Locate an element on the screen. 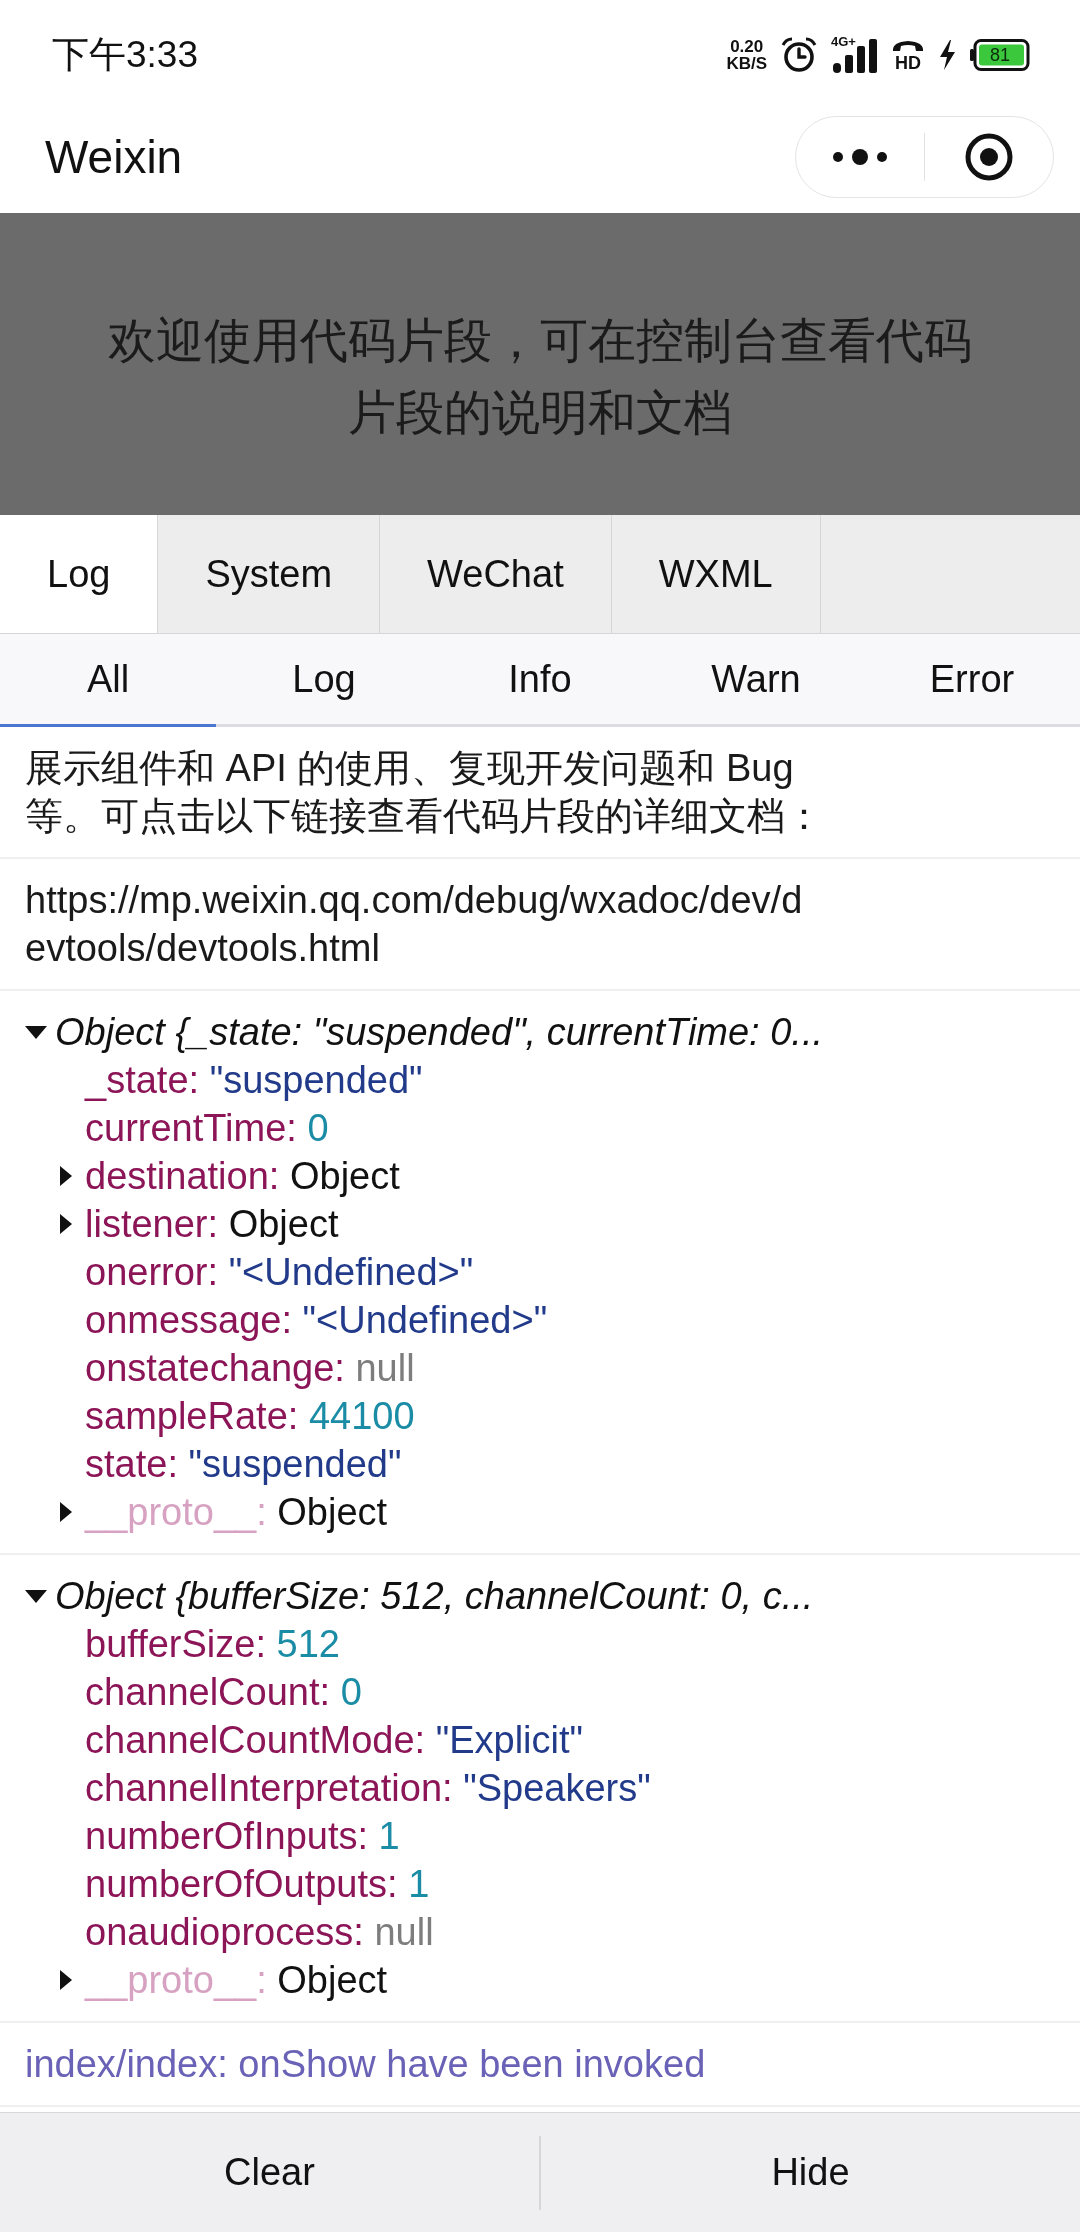 This screenshot has width=1080, height=2232. property-line: onaudioprocess: null is located at coordinates (259, 1932).